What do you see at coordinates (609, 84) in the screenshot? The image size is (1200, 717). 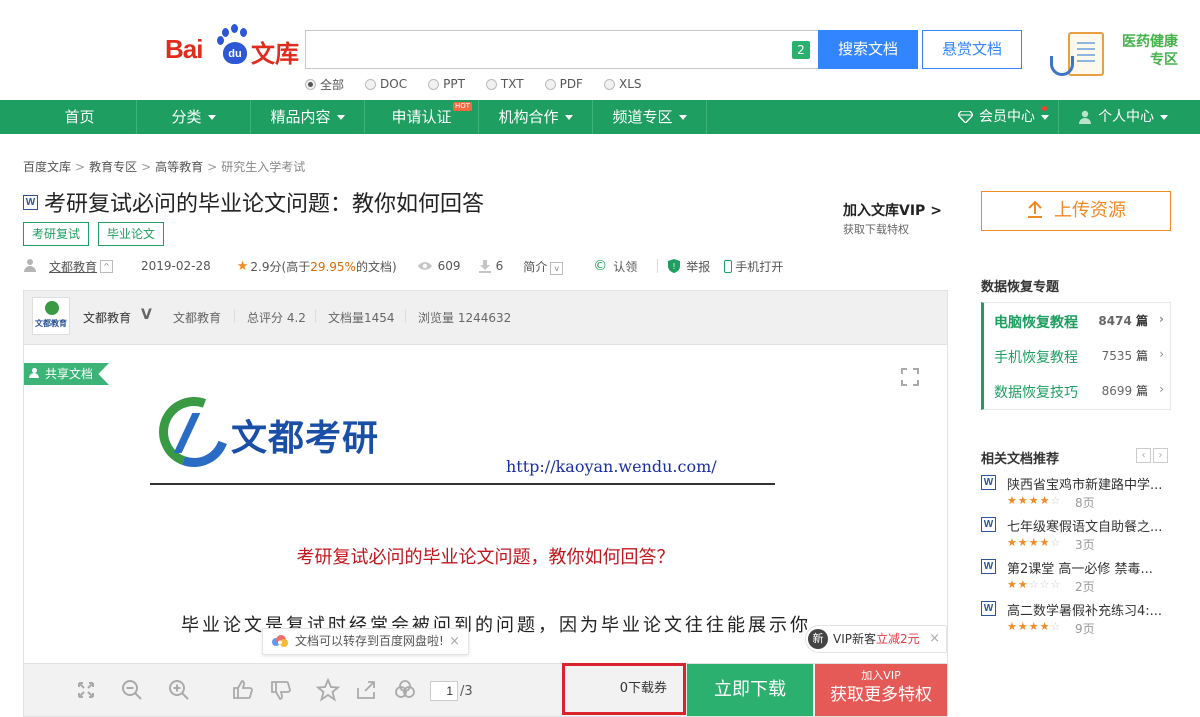 I see `radio-icon` at bounding box center [609, 84].